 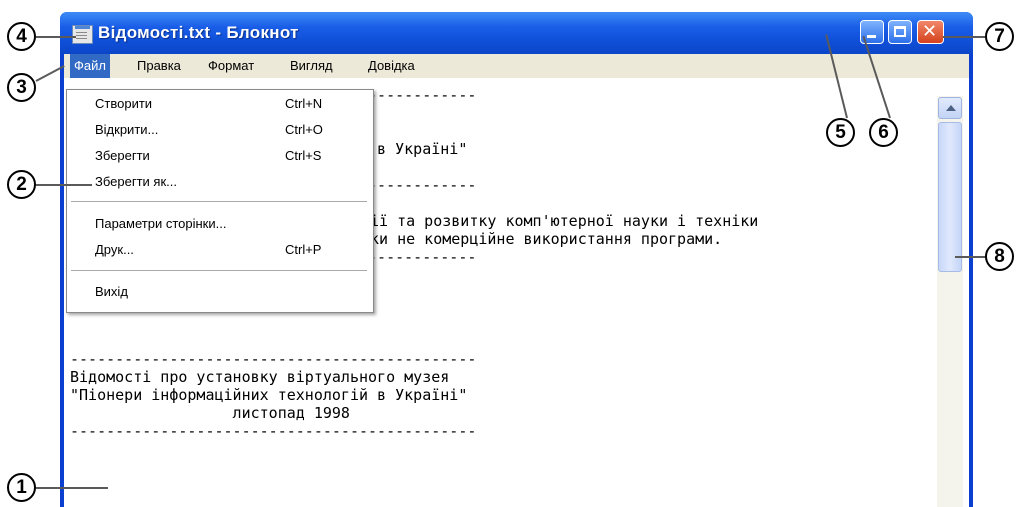 What do you see at coordinates (950, 301) in the screenshot?
I see `vertical-scrollbar` at bounding box center [950, 301].